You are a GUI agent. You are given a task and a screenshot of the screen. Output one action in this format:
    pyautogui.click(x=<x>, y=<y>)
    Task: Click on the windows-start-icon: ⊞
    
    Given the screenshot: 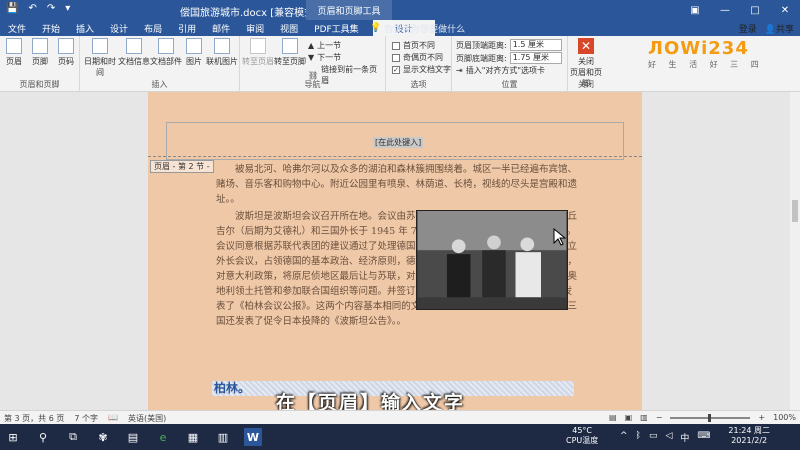 What is the action you would take?
    pyautogui.click(x=13, y=437)
    